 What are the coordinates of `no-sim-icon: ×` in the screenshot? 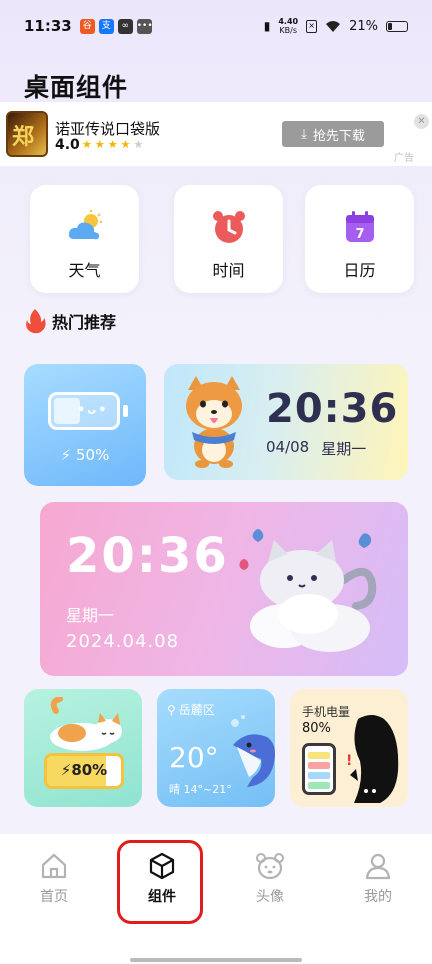 It's located at (312, 26).